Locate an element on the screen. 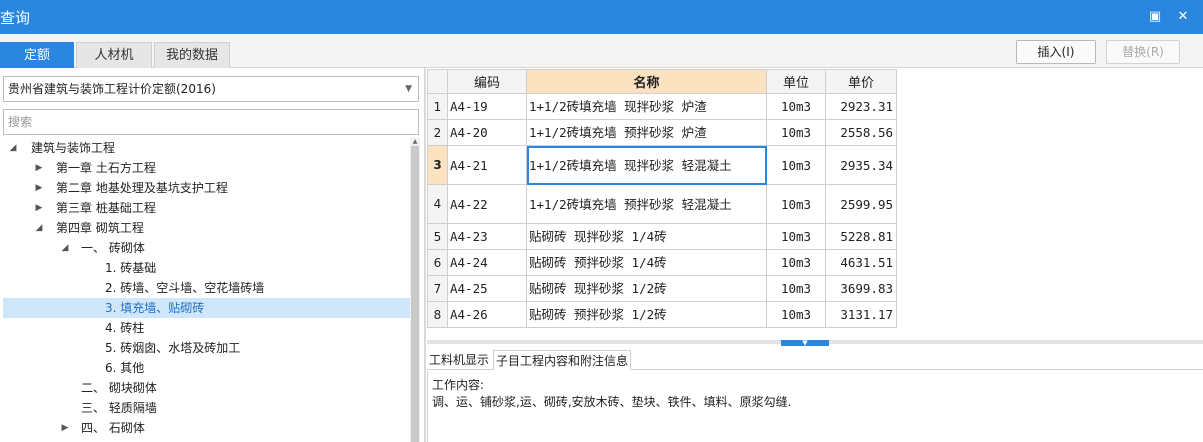 This screenshot has height=442, width=1203. row-number: 7 is located at coordinates (437, 288).